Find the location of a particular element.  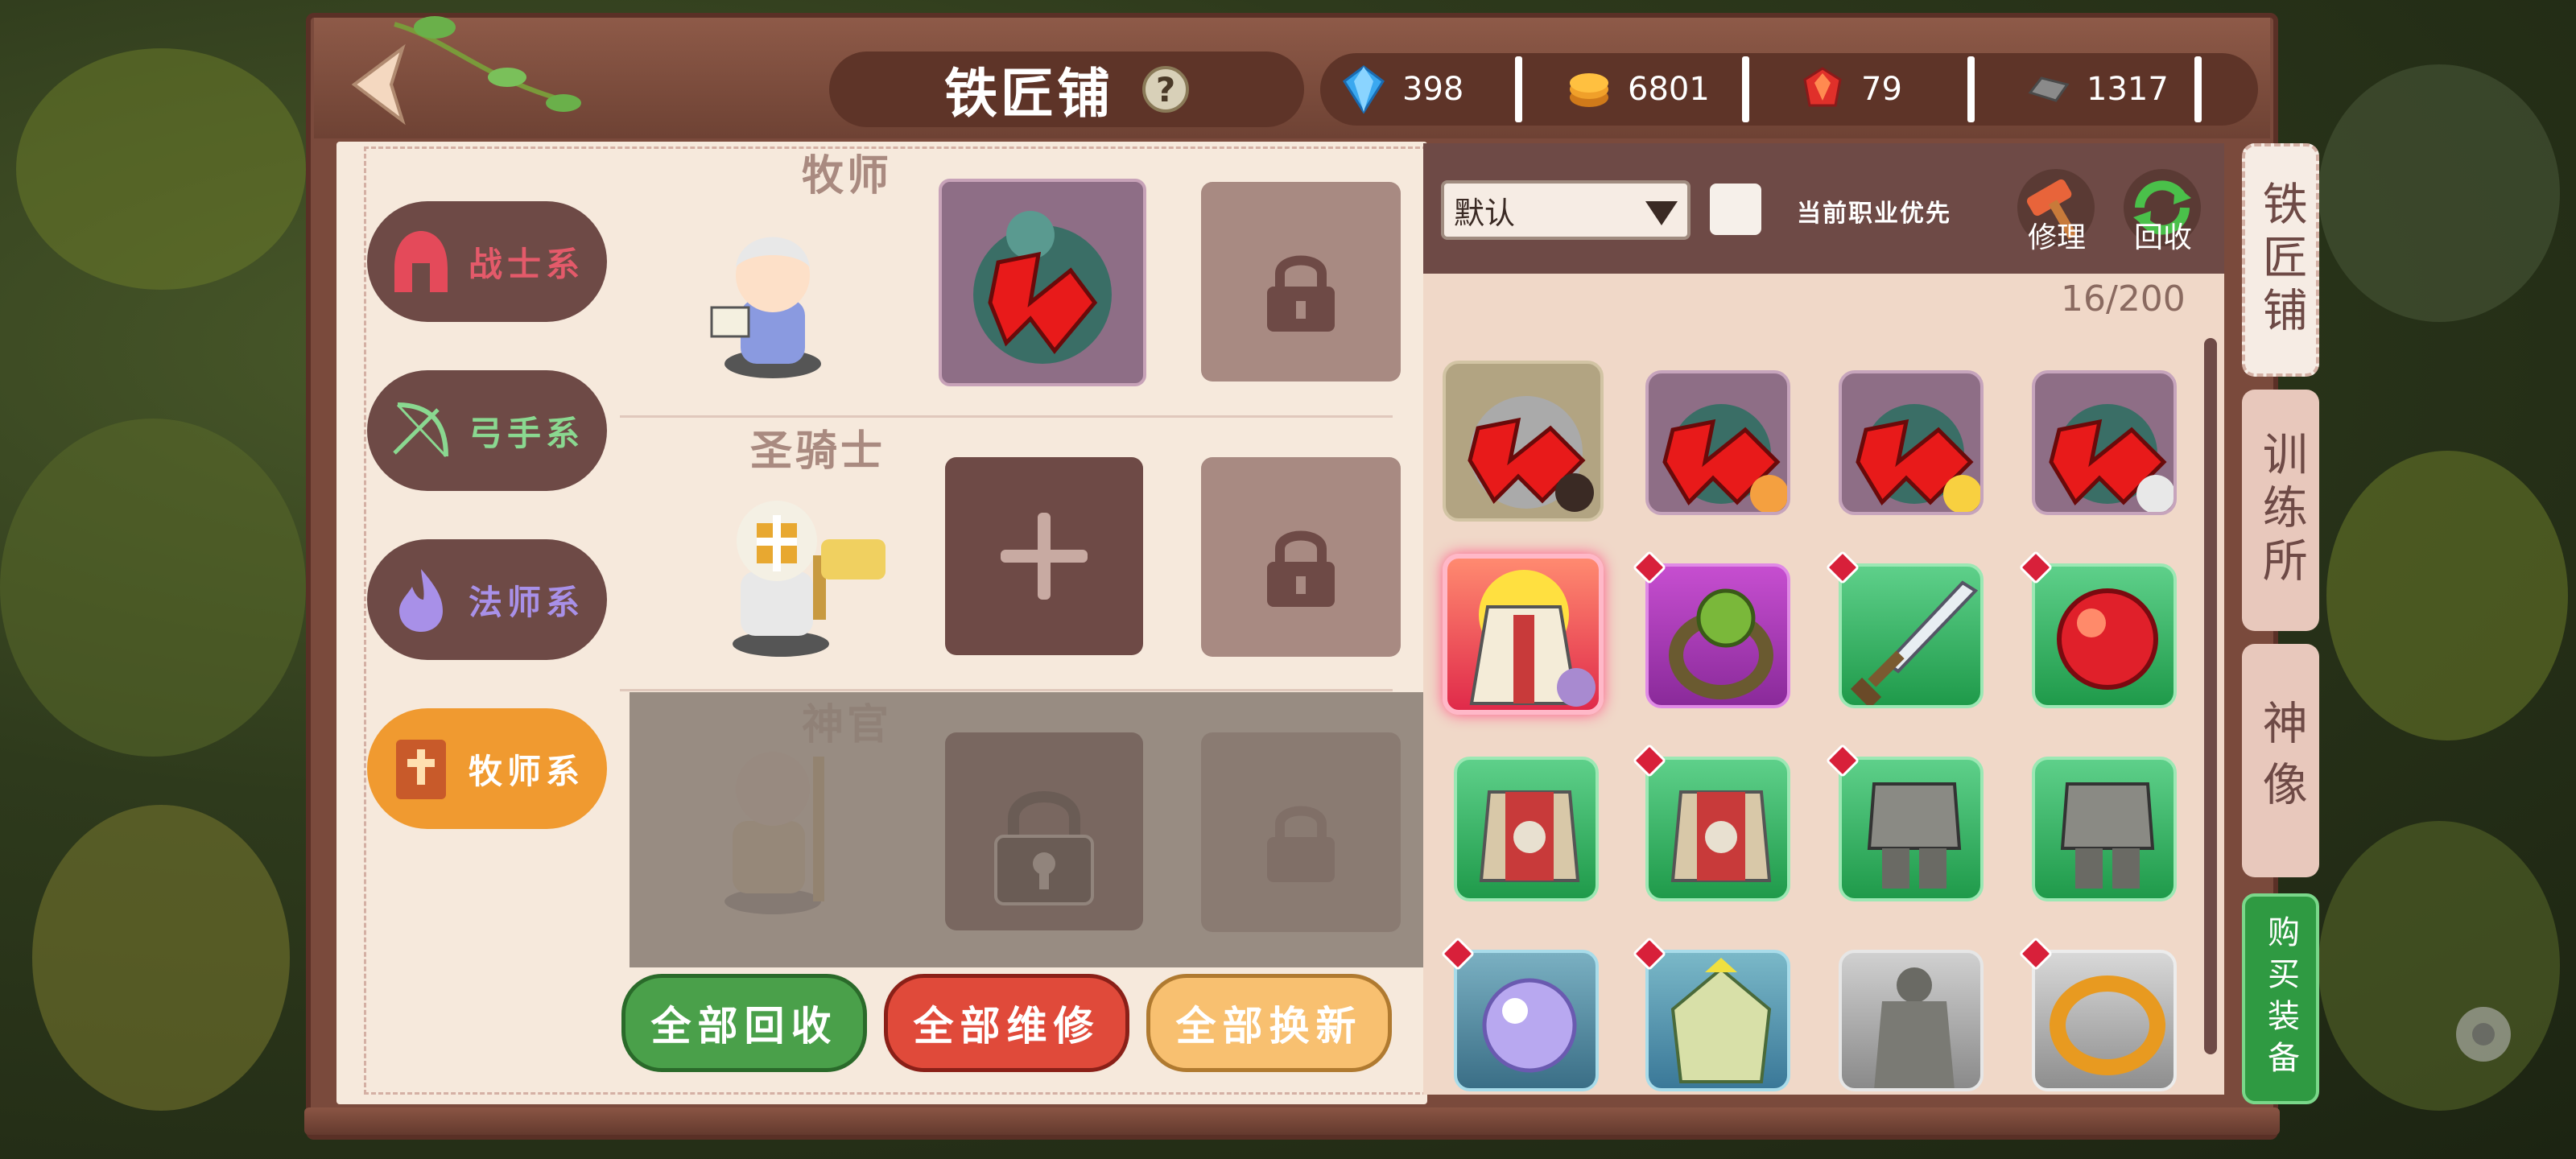

resource-red-gem: 79 is located at coordinates (1851, 89).